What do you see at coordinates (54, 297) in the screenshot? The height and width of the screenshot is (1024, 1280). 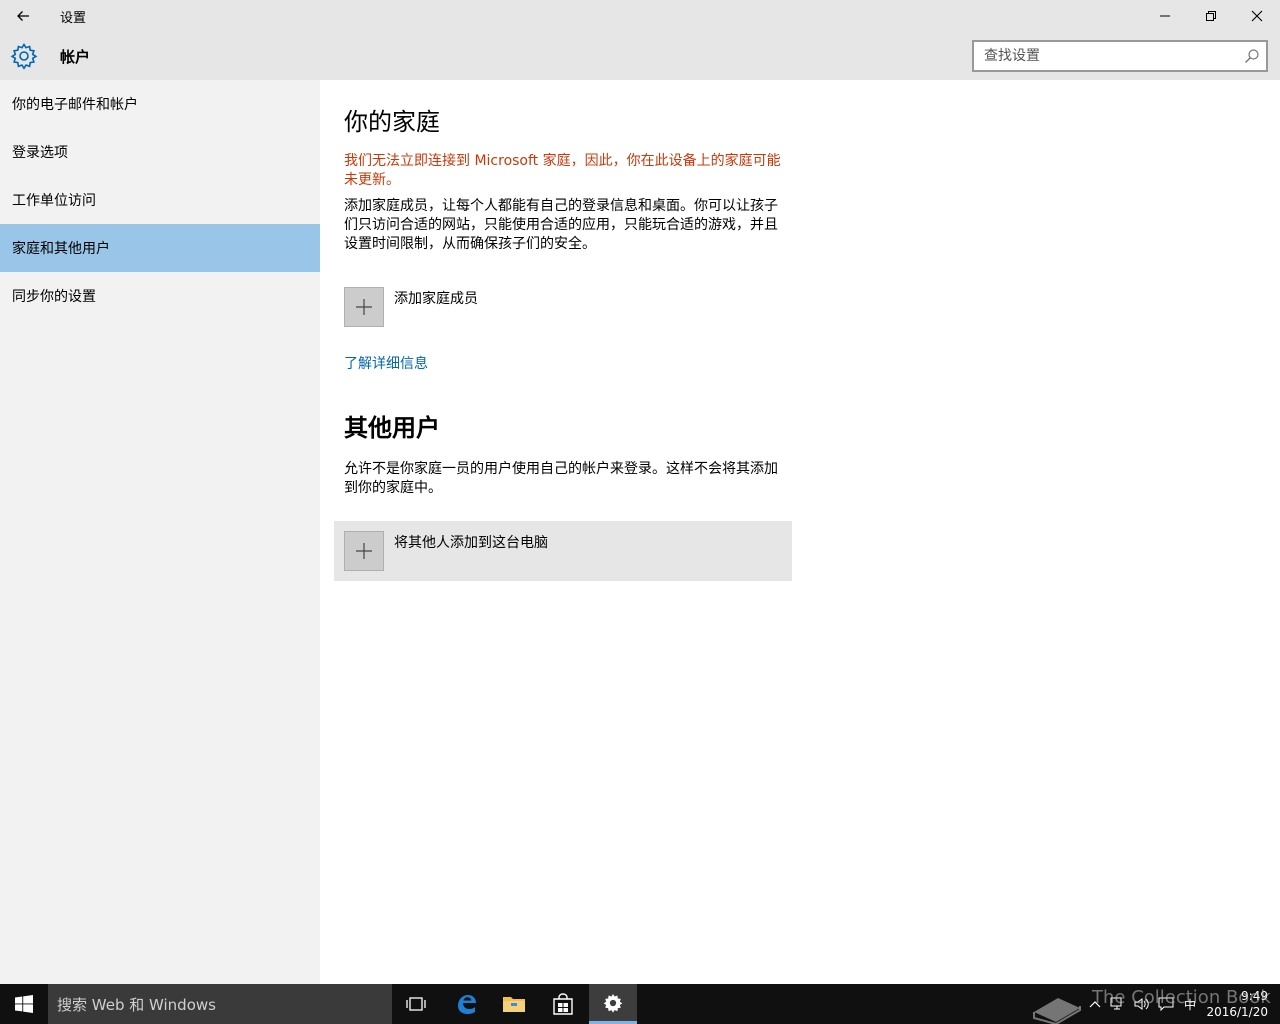 I see `sidebar-item-label: 同步你的设置` at bounding box center [54, 297].